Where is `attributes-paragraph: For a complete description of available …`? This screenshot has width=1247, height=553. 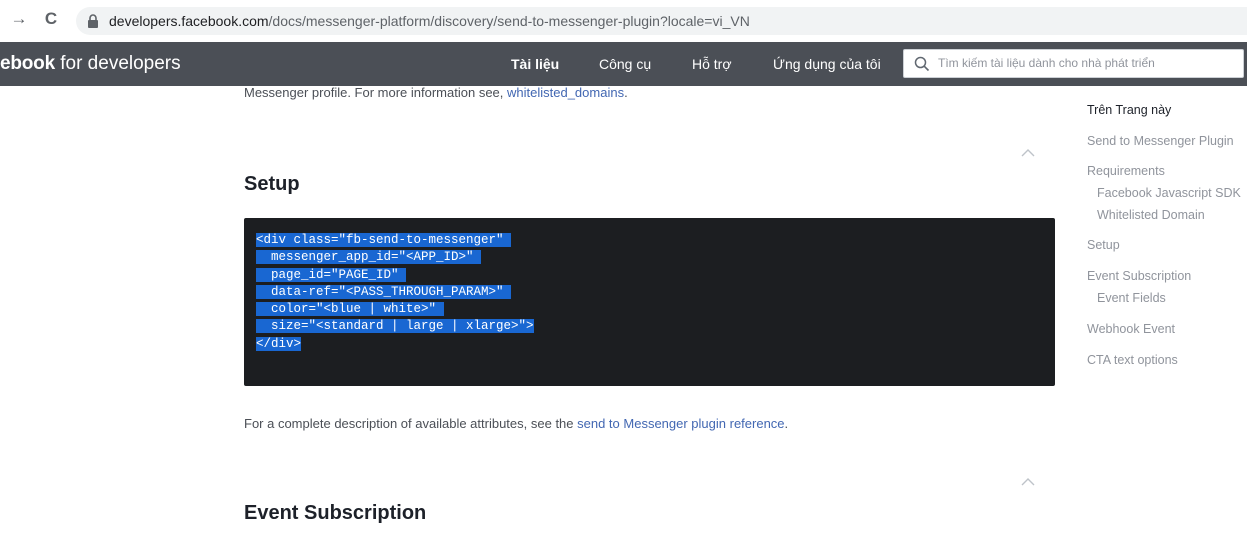
attributes-paragraph: For a complete description of available … is located at coordinates (516, 423).